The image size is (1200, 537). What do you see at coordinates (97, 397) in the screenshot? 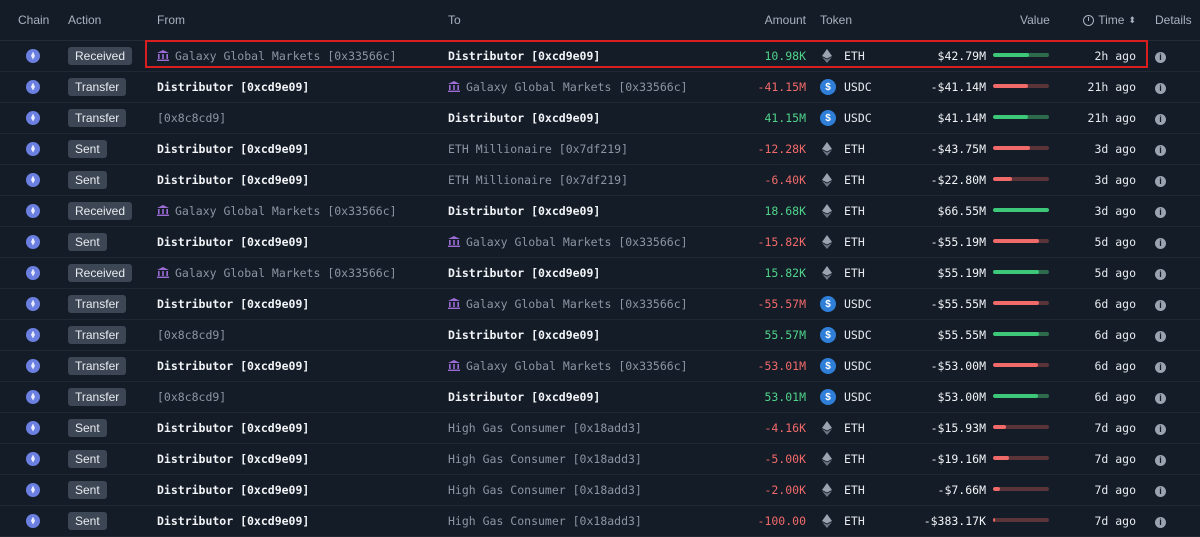
I see `action-cell: Transfer` at bounding box center [97, 397].